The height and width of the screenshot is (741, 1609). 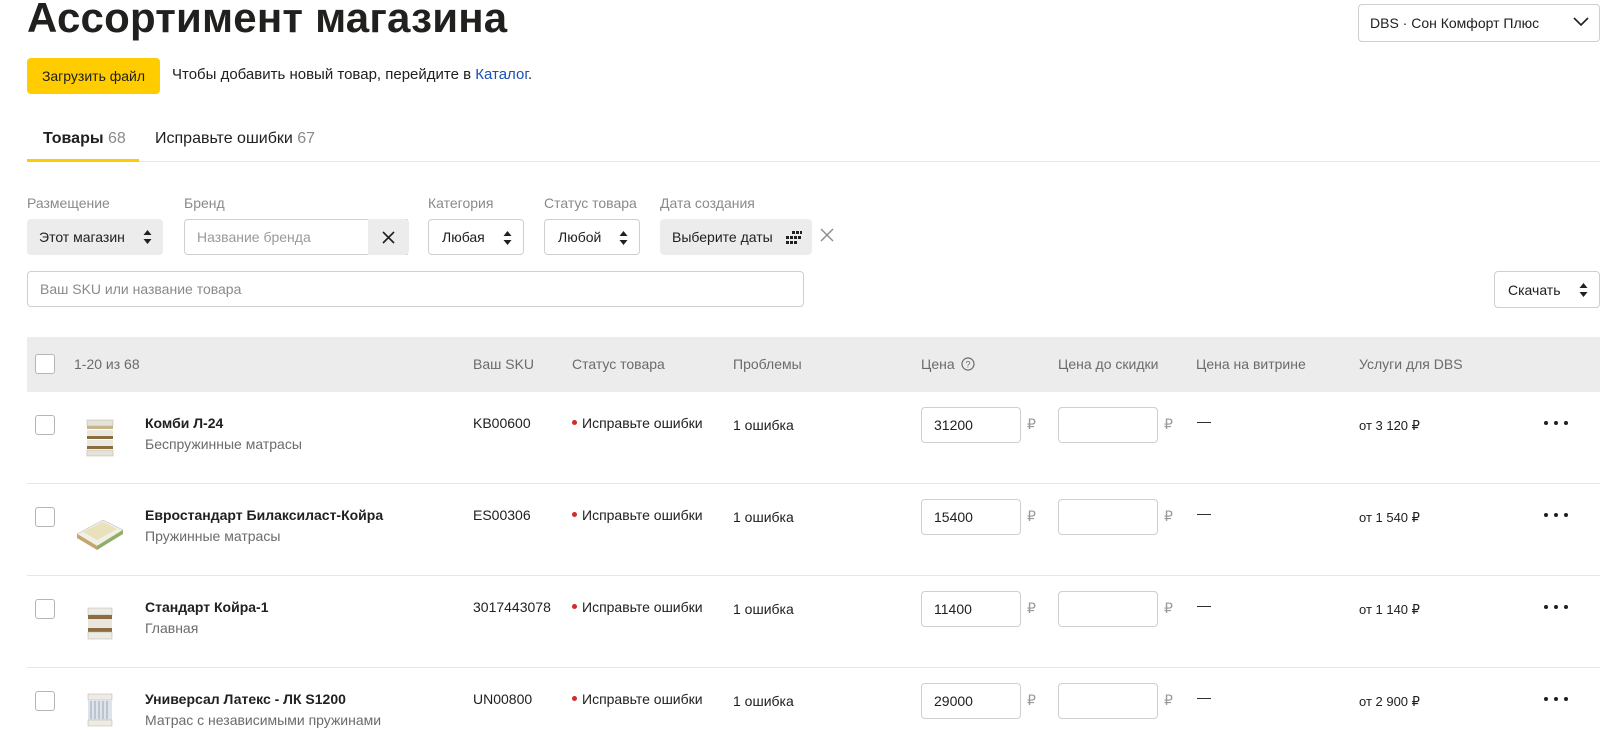 I want to click on brand-input-placeholder: Название бренда, so click(x=254, y=237).